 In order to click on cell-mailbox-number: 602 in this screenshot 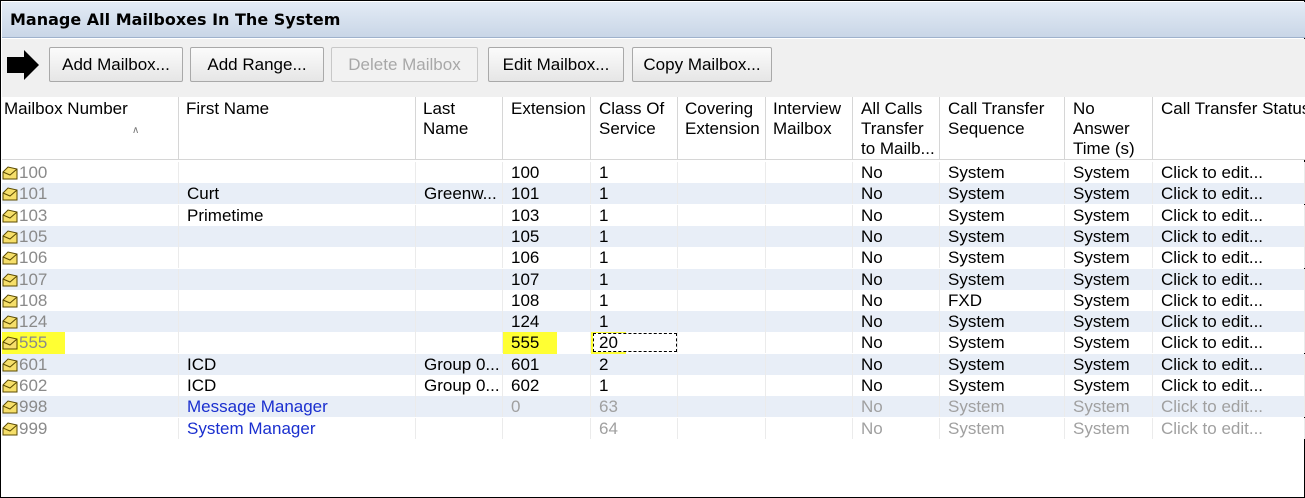, I will do `click(90, 385)`.